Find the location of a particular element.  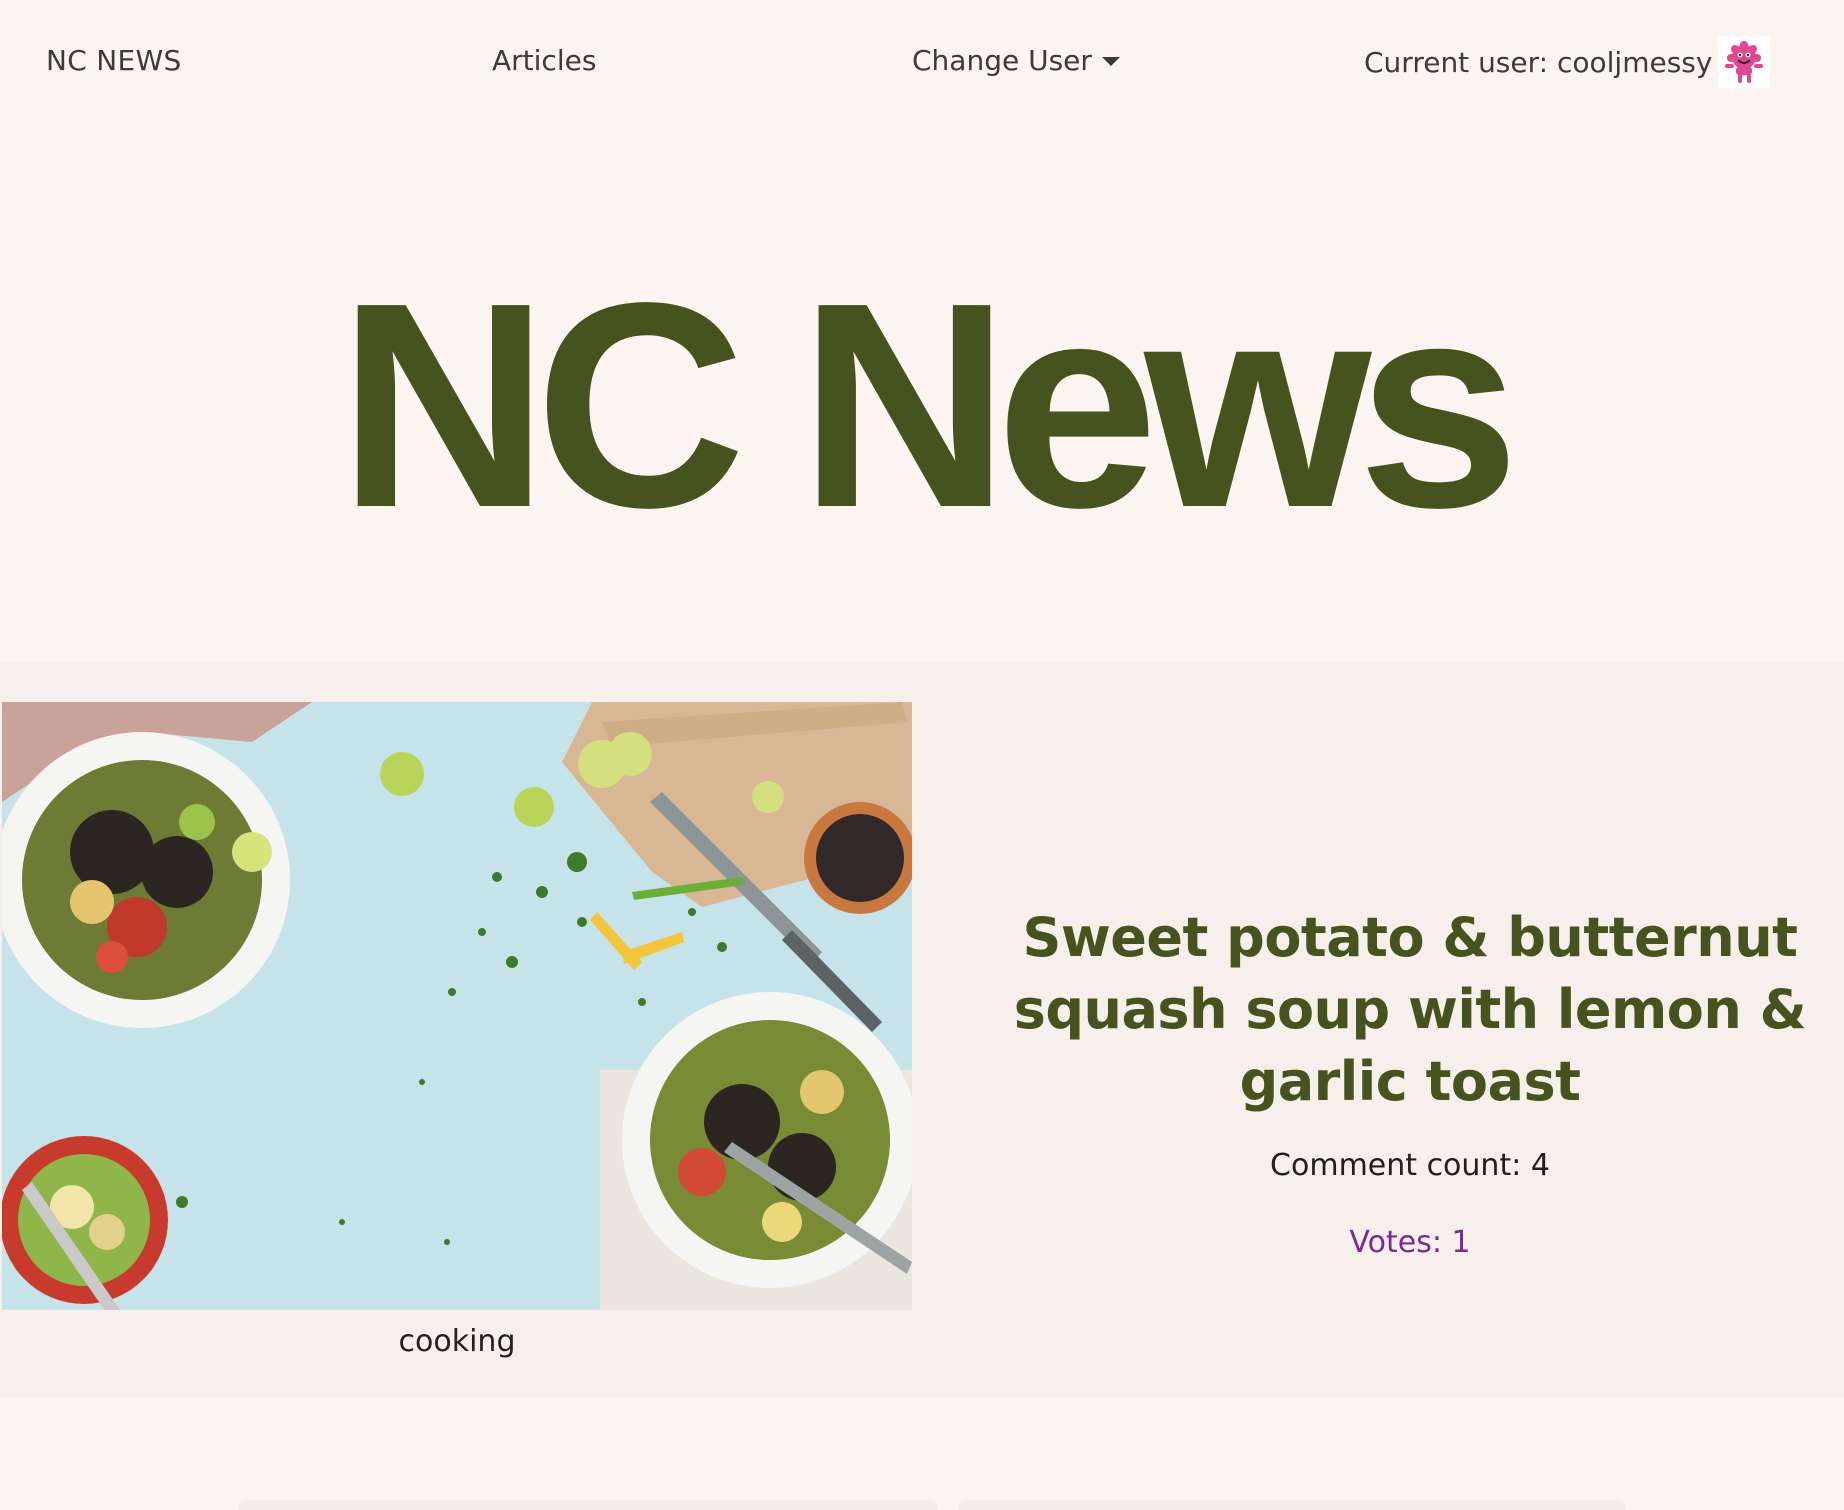

change-user-label: Change User is located at coordinates (1002, 60).